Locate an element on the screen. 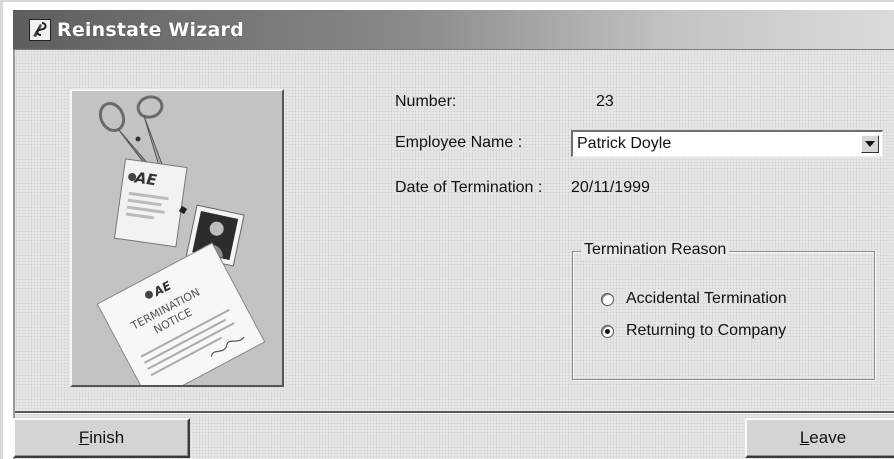 This screenshot has width=894, height=459. leave-button: Leave is located at coordinates (819, 438).